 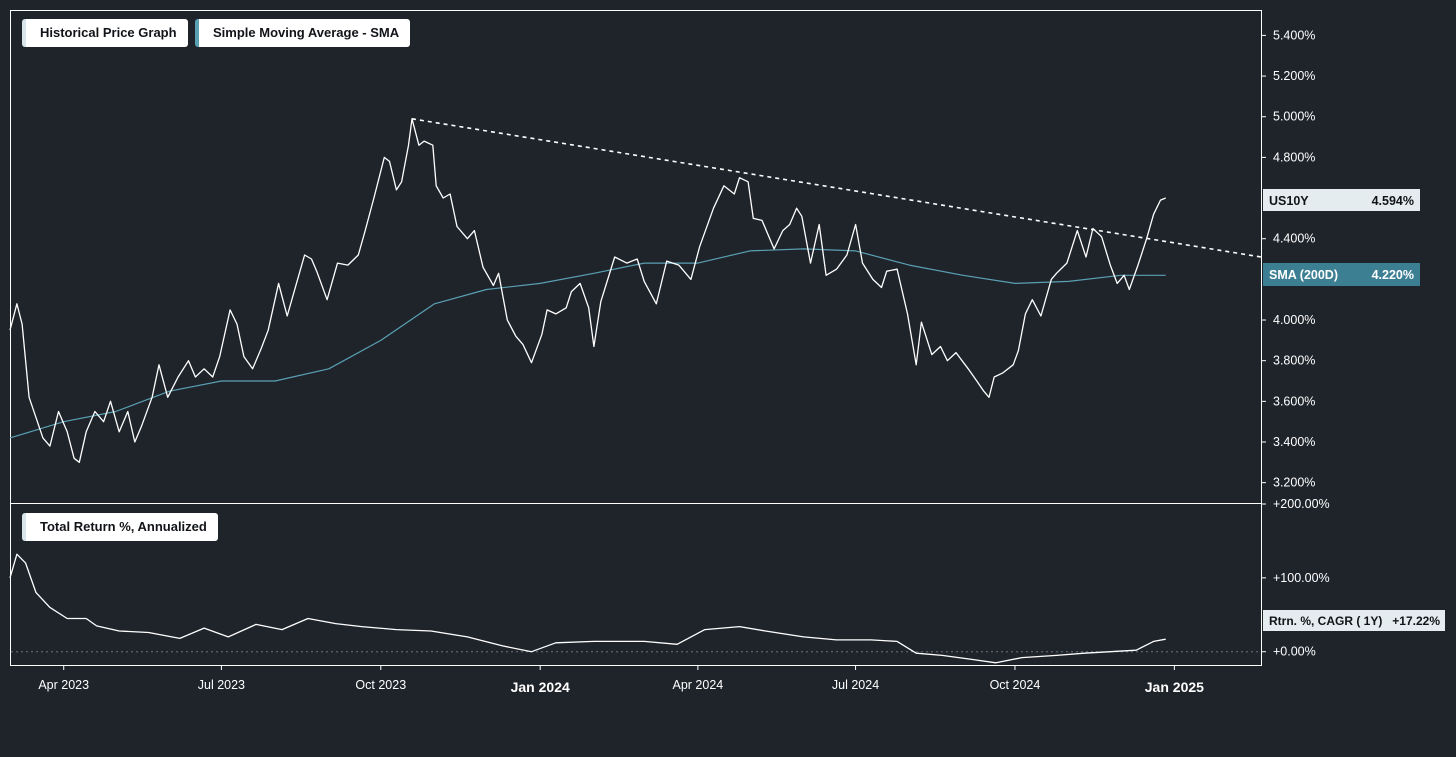 What do you see at coordinates (1294, 442) in the screenshot?
I see `price-y-tick-label: 3.400%` at bounding box center [1294, 442].